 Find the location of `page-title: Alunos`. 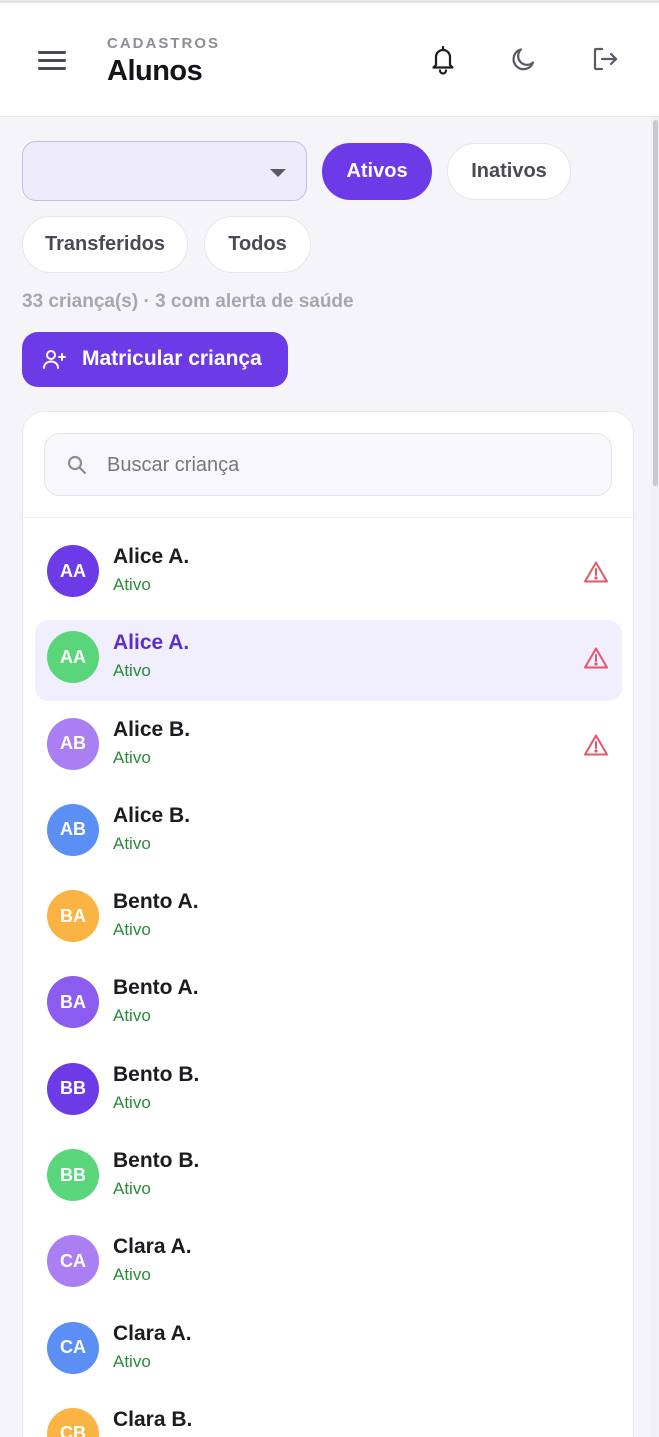

page-title: Alunos is located at coordinates (155, 71).